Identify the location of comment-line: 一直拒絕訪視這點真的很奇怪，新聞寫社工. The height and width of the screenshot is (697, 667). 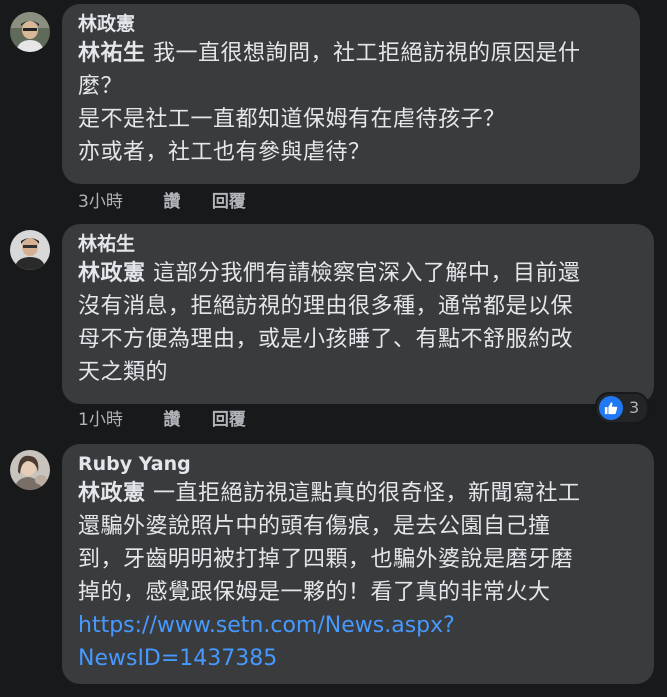
(363, 493).